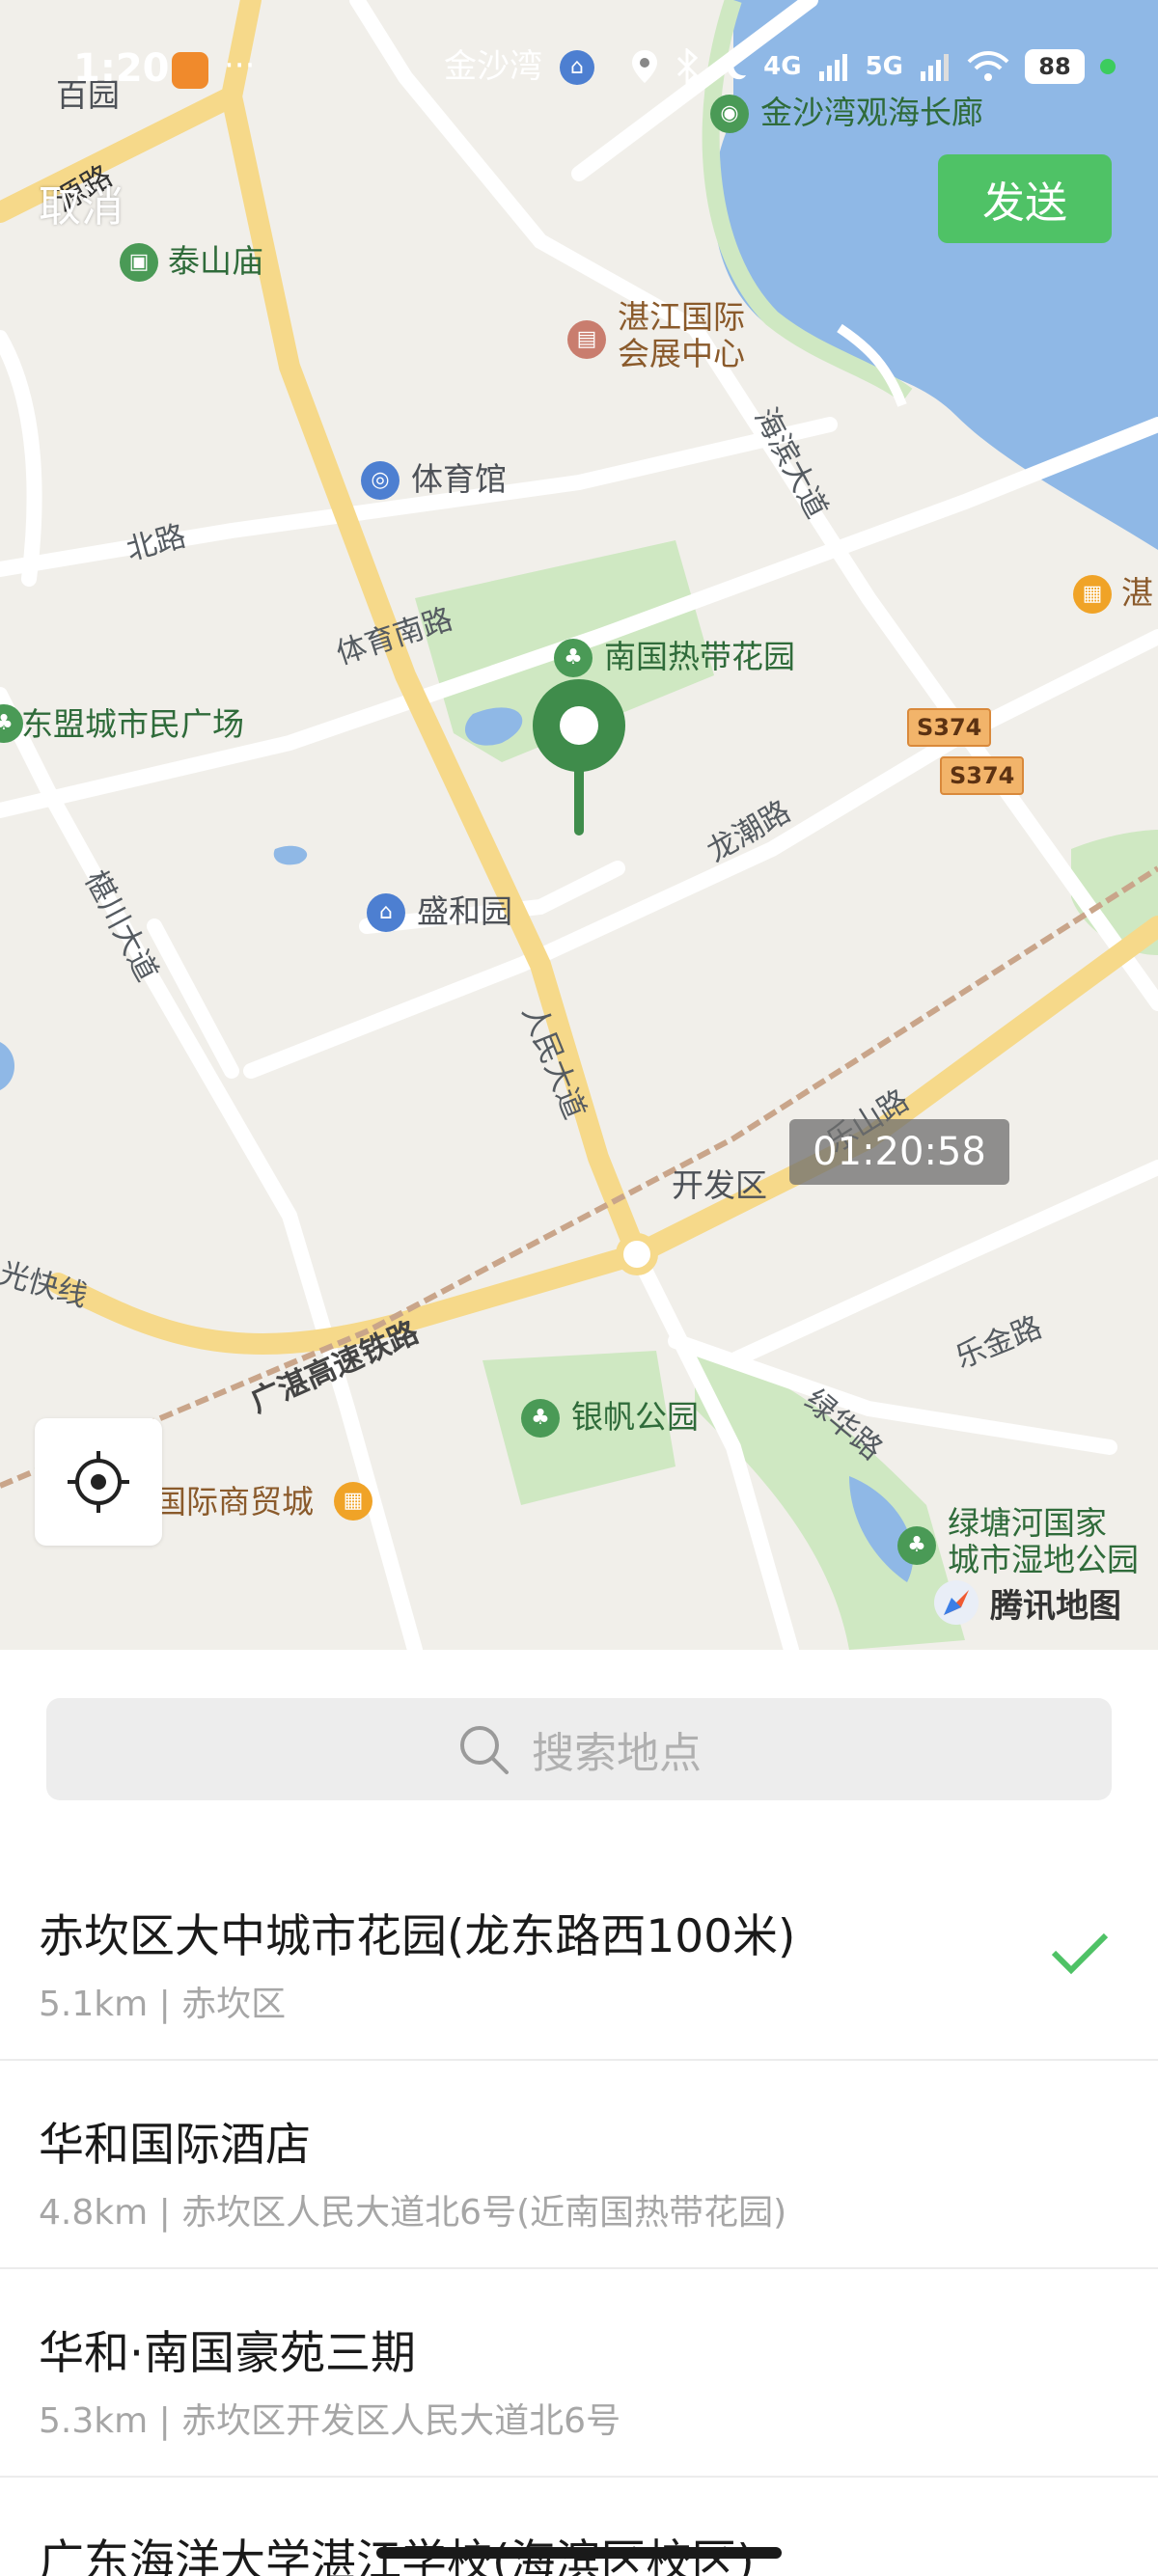  What do you see at coordinates (699, 657) in the screenshot?
I see `map-label-nanguo: 南国热带花园` at bounding box center [699, 657].